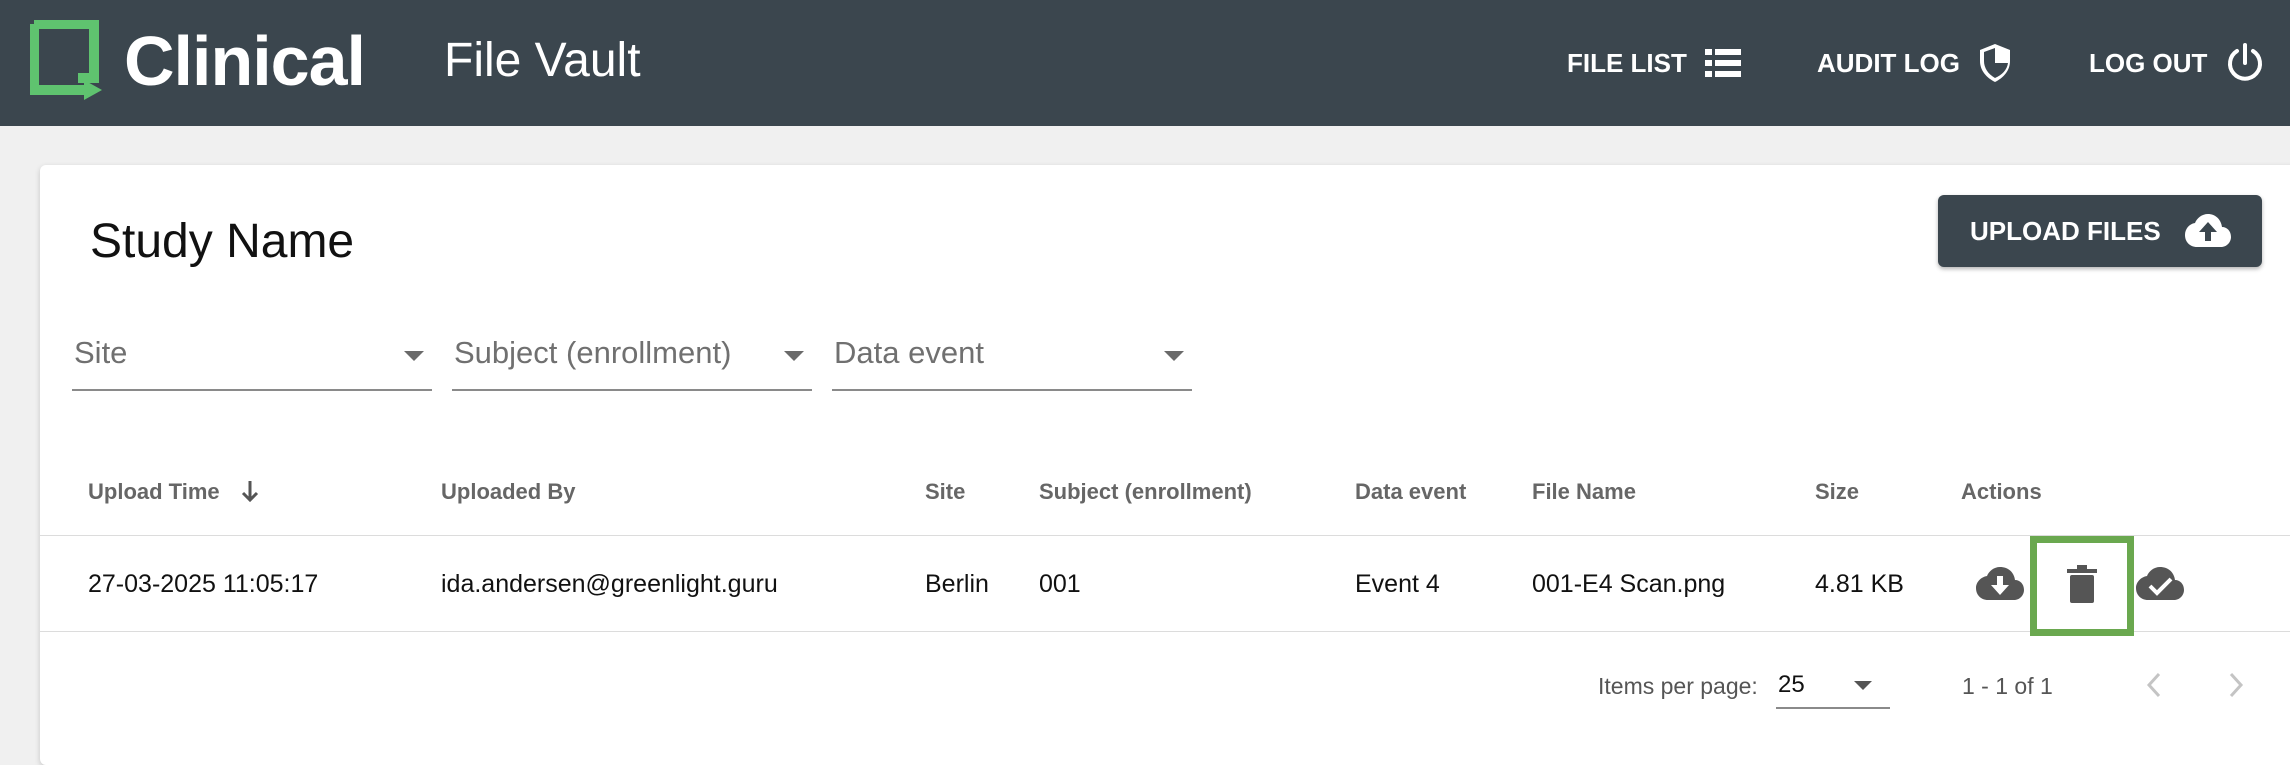 This screenshot has width=2290, height=765. I want to click on column-header-size: Size, so click(1837, 492).